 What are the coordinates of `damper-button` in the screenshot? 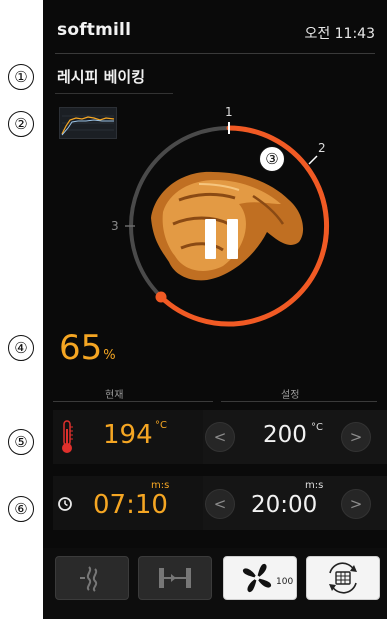 It's located at (175, 578).